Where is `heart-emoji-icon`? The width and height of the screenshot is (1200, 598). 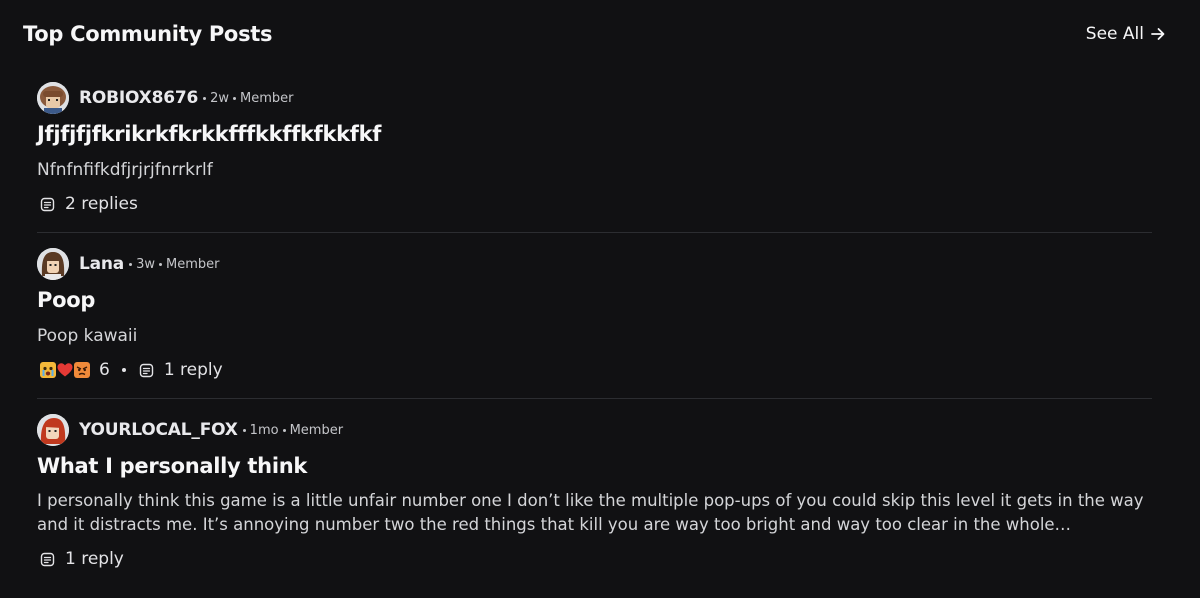
heart-emoji-icon is located at coordinates (65, 370).